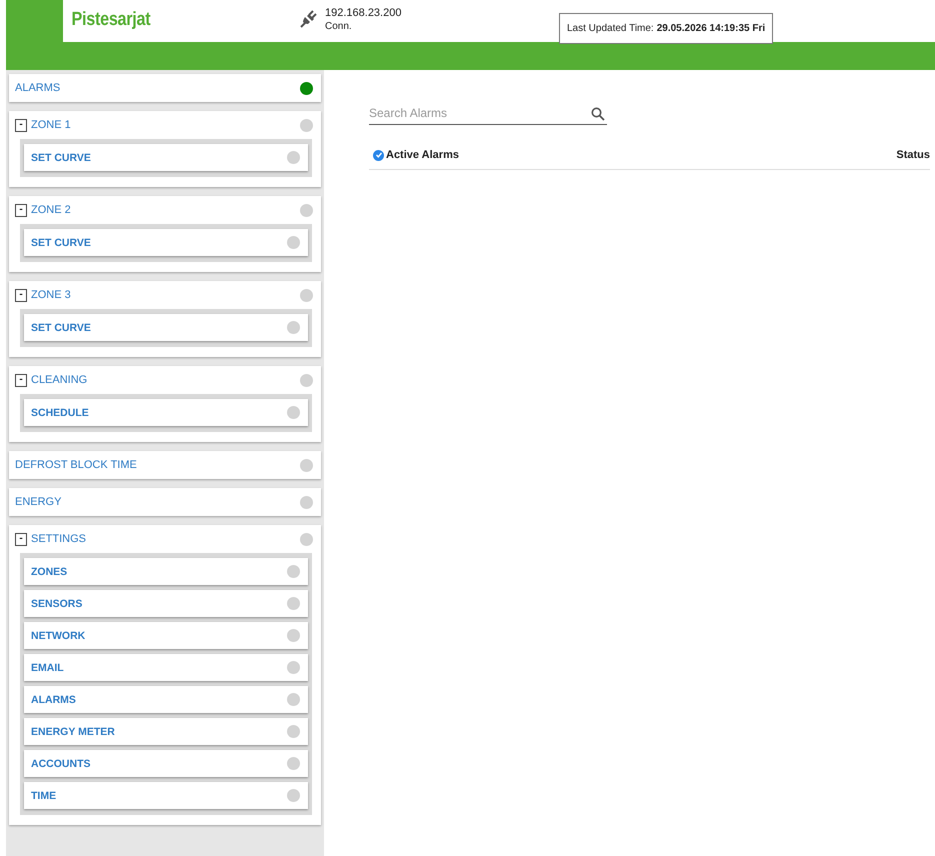 The image size is (935, 856). I want to click on app-title: Pistesarjat, so click(111, 20).